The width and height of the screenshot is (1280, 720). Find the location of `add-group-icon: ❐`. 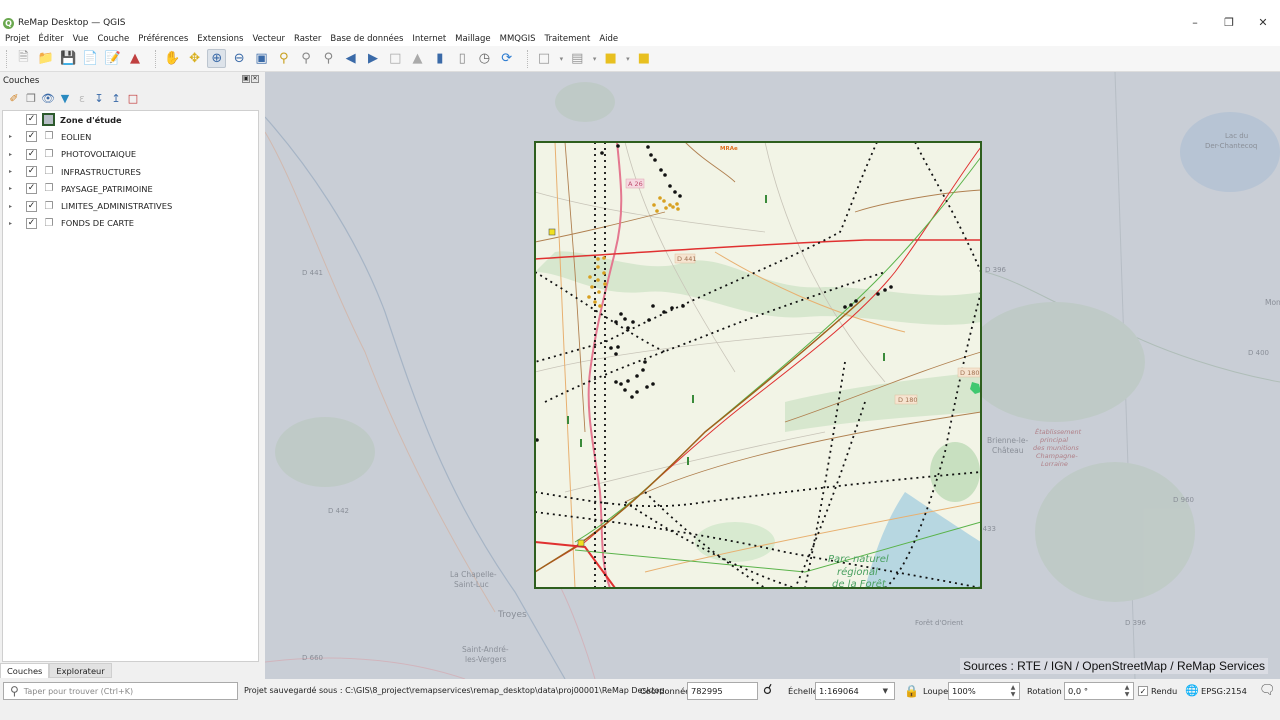

add-group-icon: ❐ is located at coordinates (31, 99).